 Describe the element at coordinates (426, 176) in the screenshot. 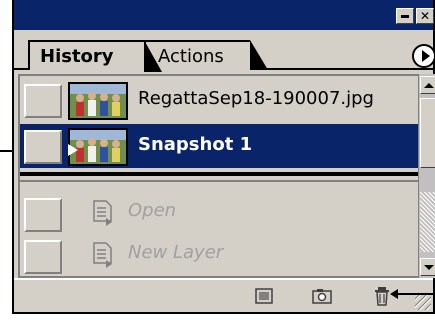

I see `vertical-scrollbar` at that location.